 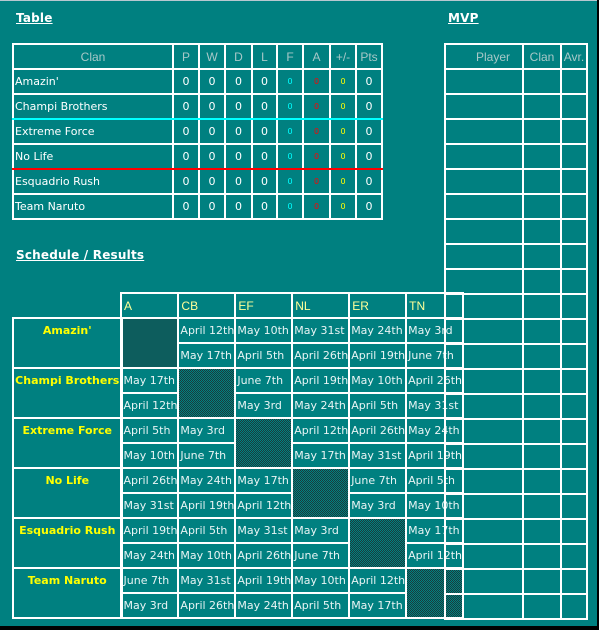 I want to click on schedule-corner, so click(x=67, y=305).